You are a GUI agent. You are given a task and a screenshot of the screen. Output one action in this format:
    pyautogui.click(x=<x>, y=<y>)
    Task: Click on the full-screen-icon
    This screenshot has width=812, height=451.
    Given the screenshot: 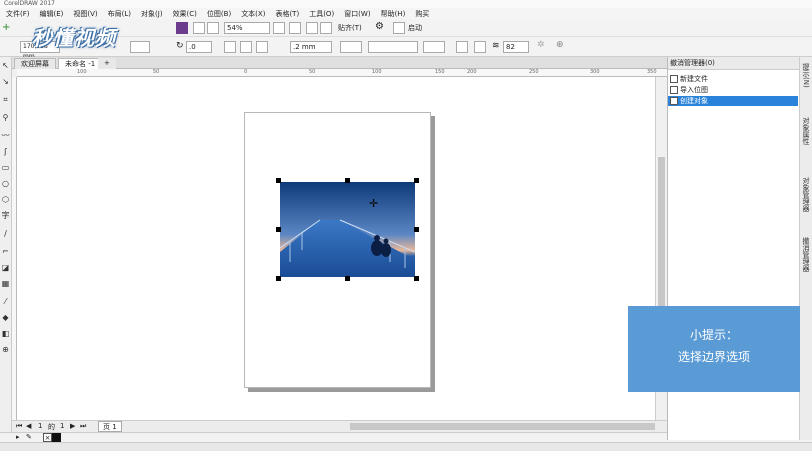 What is the action you would take?
    pyautogui.click(x=279, y=28)
    